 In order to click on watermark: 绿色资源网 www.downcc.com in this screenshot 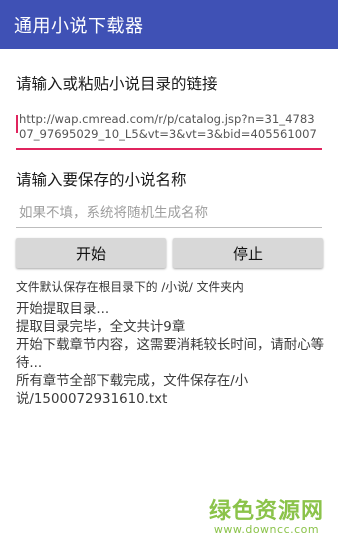, I will do `click(266, 514)`.